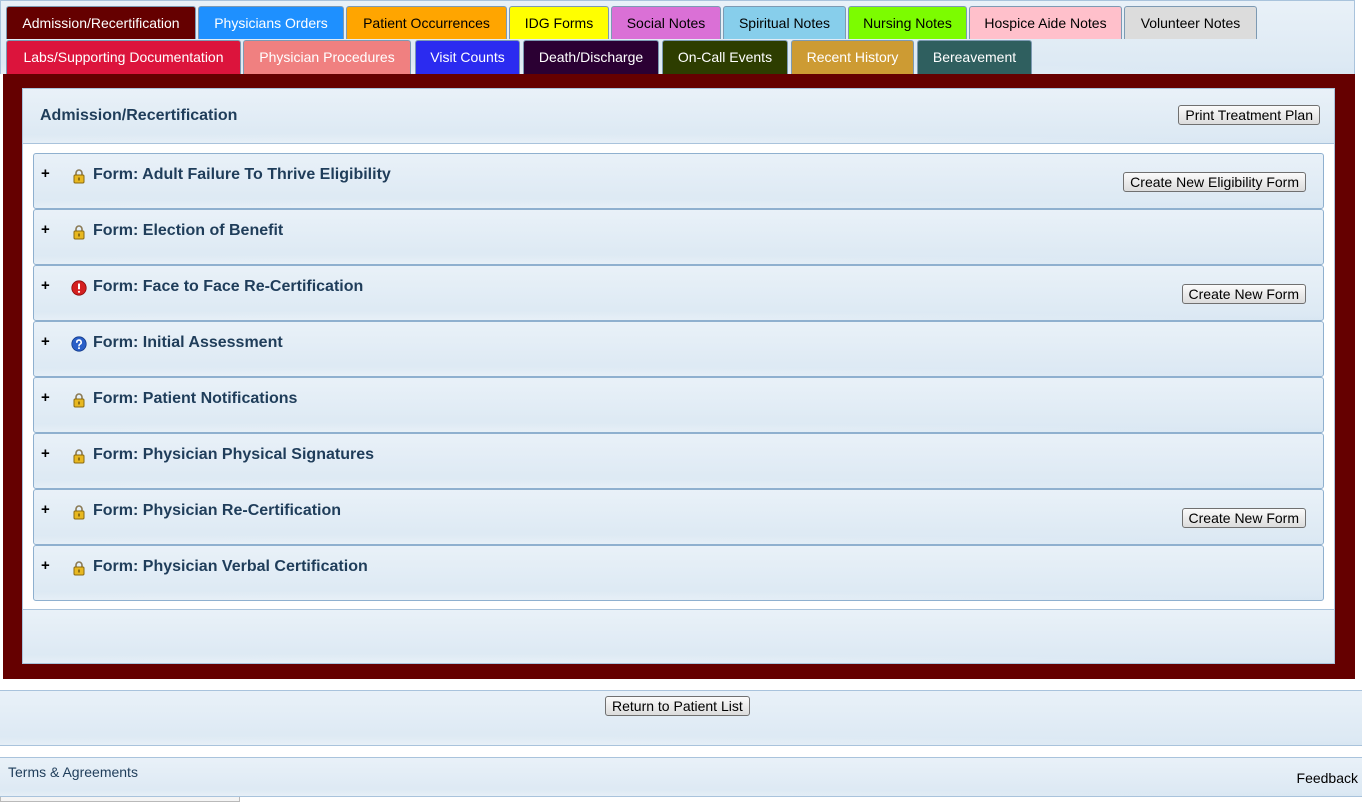 The image size is (1362, 802). Describe the element at coordinates (188, 231) in the screenshot. I see `form-title: Form: Election of Benefit` at that location.